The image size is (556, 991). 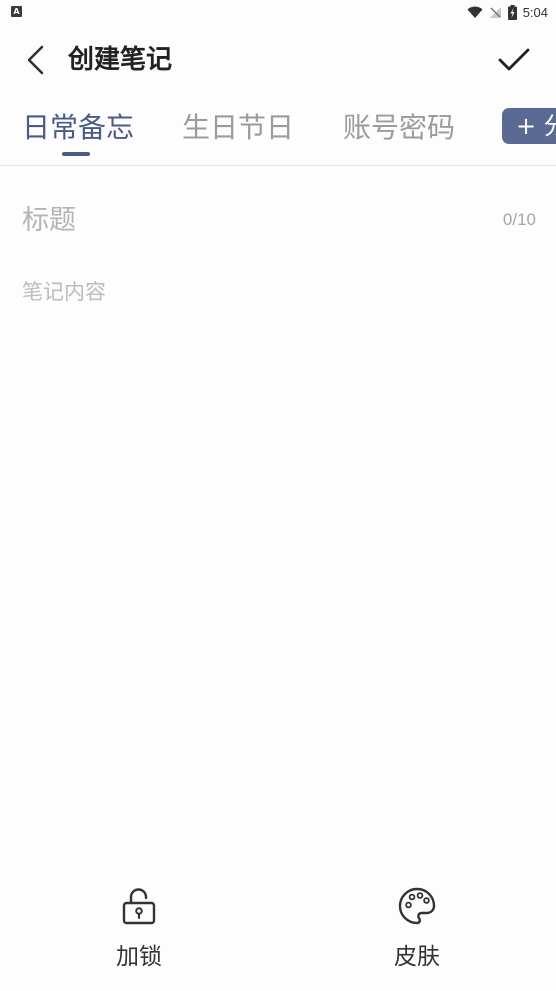 I want to click on chevron-left-icon, so click(x=35, y=60).